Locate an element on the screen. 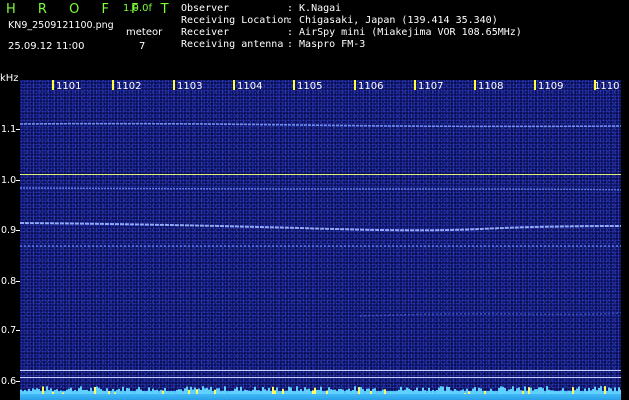 The width and height of the screenshot is (629, 400). trace-980hz is located at coordinates (320, 189).